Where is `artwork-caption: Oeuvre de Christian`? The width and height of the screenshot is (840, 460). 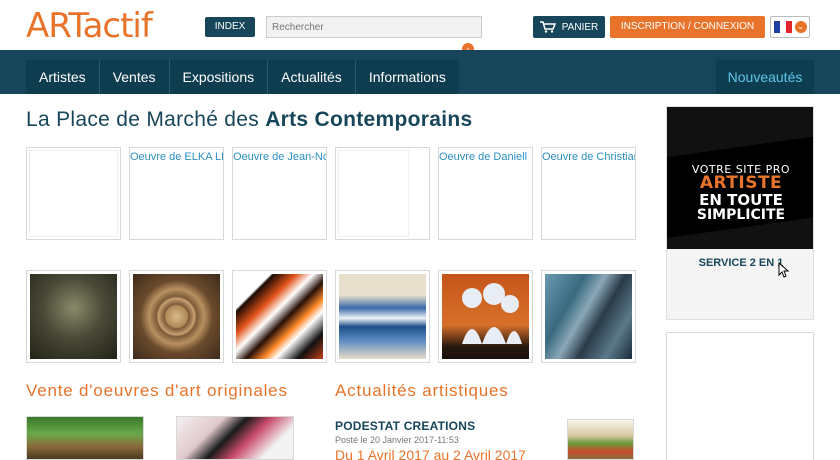
artwork-caption: Oeuvre de Christian is located at coordinates (588, 157).